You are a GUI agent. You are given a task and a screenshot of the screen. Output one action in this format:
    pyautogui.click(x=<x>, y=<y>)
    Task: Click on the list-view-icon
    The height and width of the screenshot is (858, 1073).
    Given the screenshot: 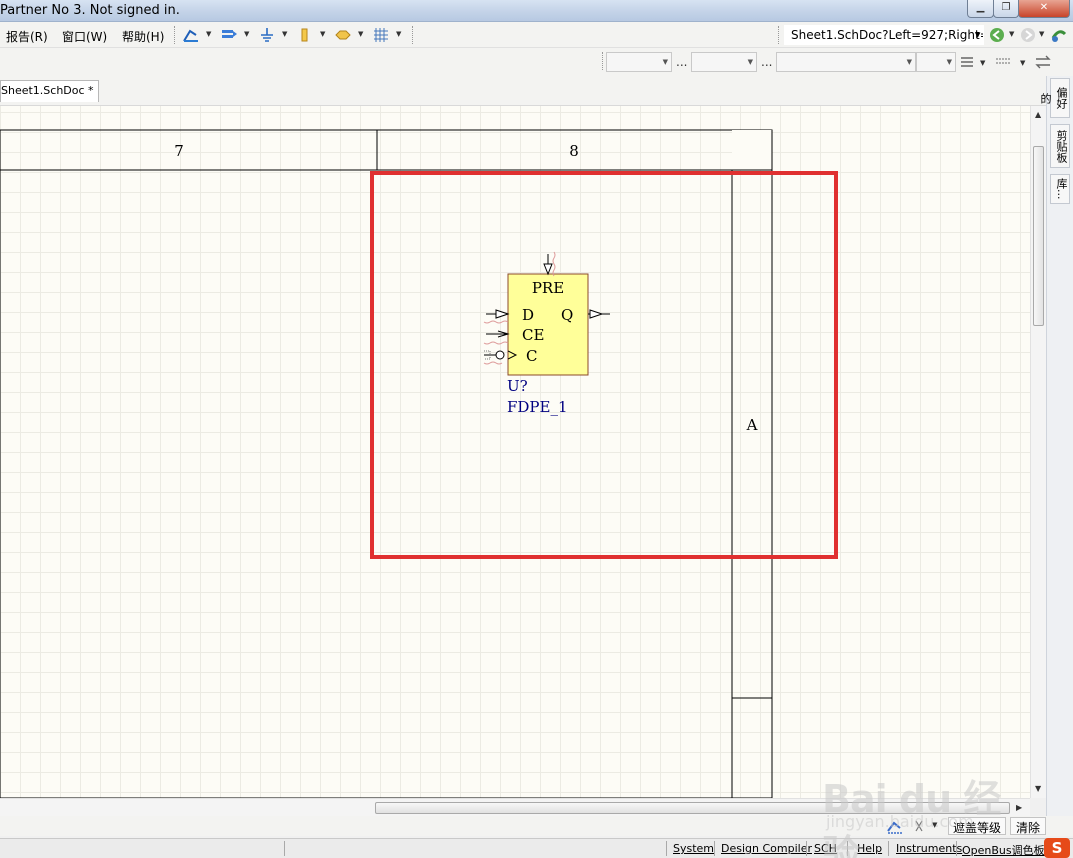 What is the action you would take?
    pyautogui.click(x=967, y=62)
    